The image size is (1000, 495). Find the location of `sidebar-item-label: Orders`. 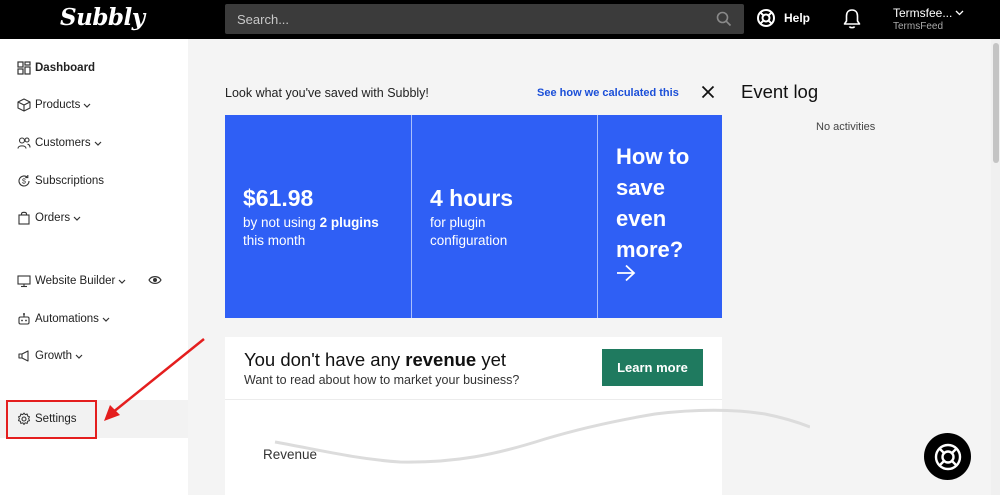

sidebar-item-label: Orders is located at coordinates (53, 218).